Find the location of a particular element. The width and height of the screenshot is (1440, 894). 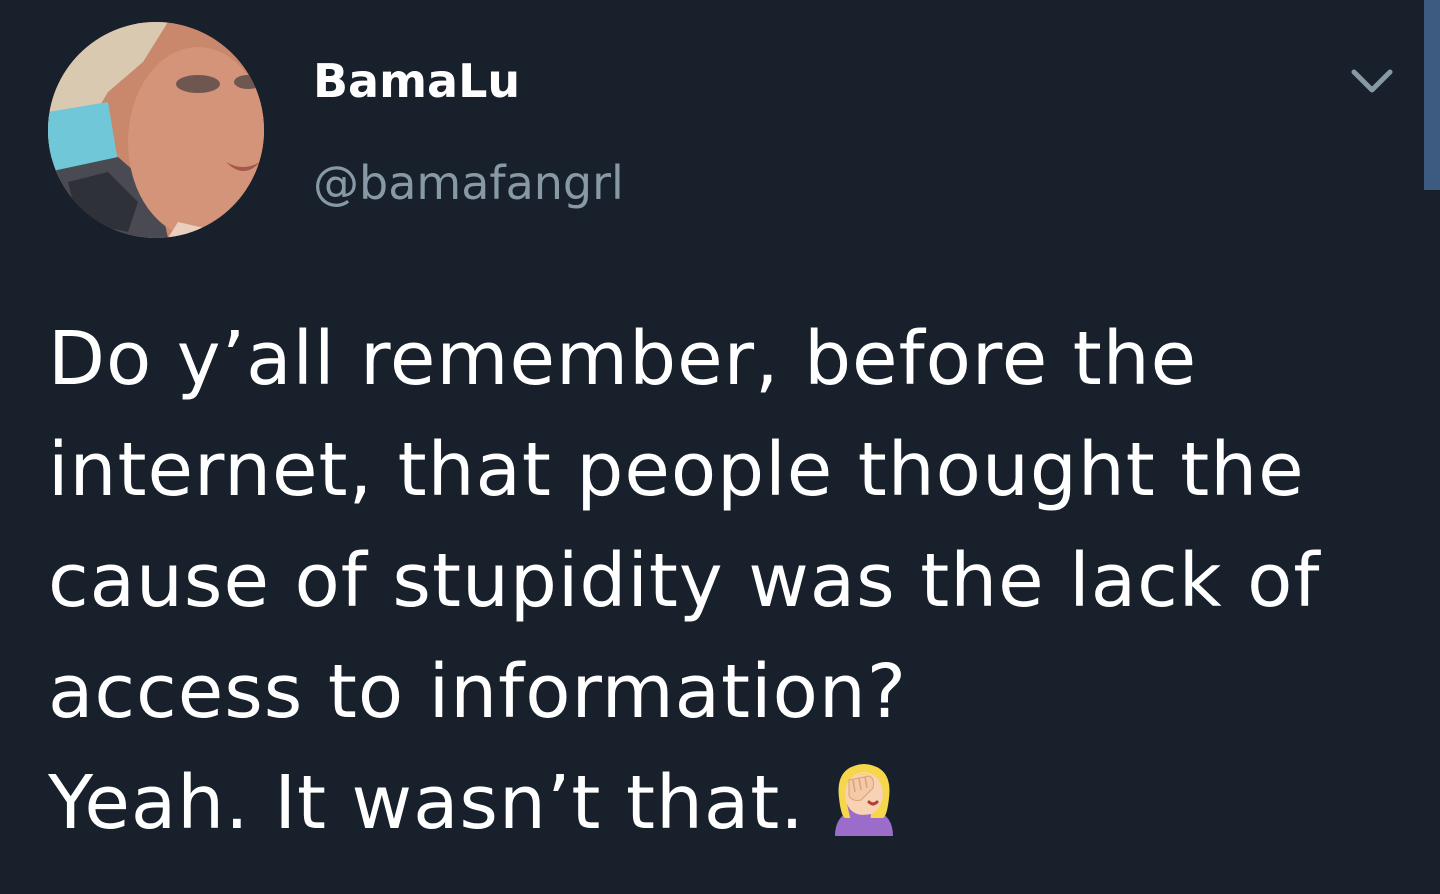

user-handle: @bamafangrl is located at coordinates (468, 183).